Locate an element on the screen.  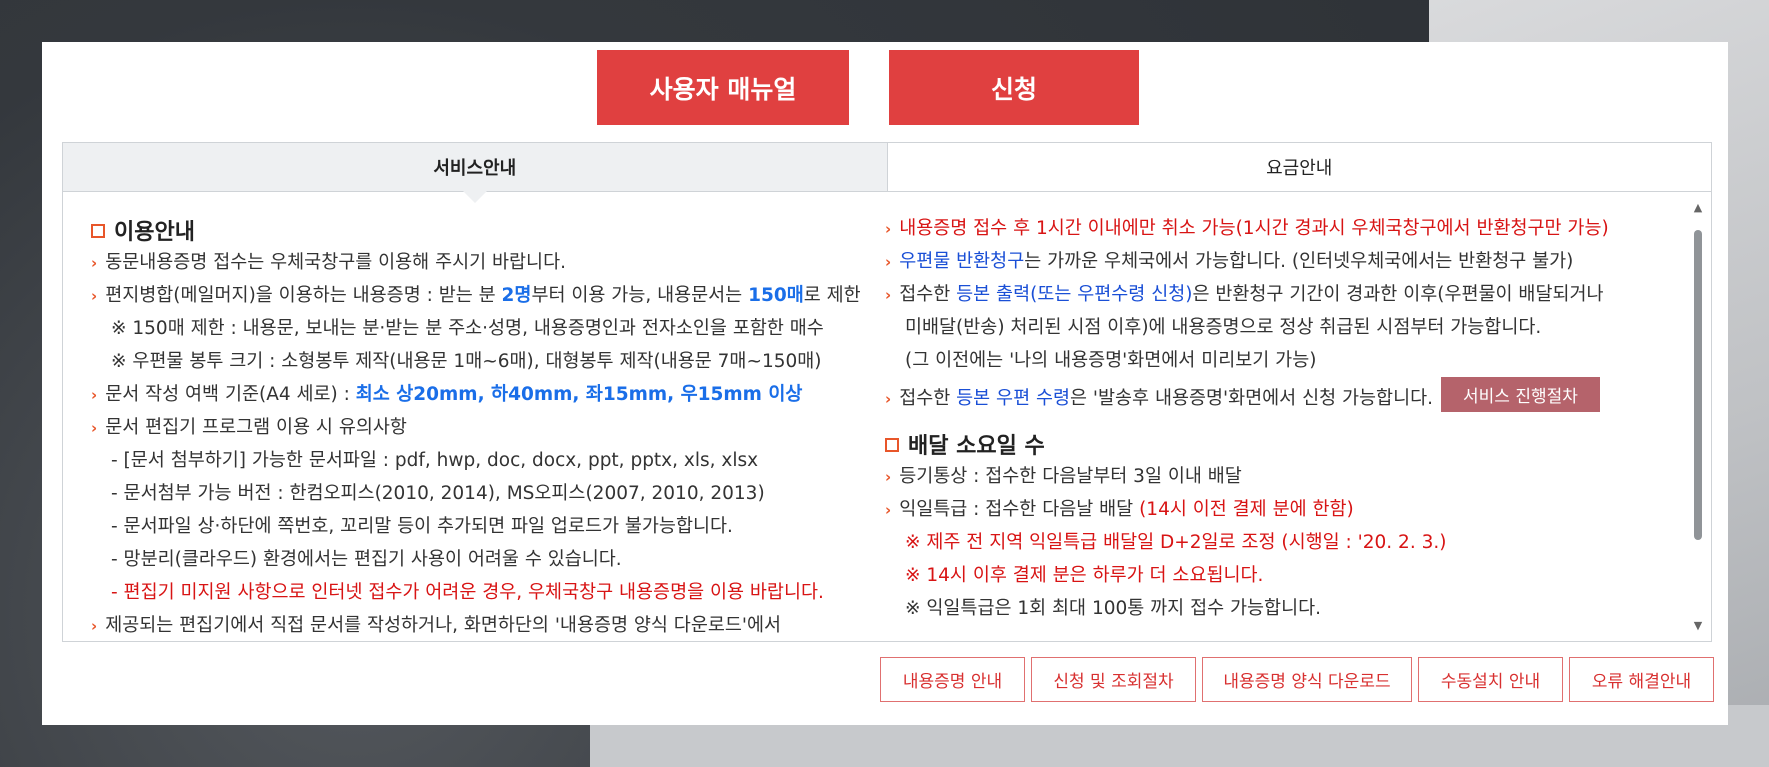
warning-note: ※ 14시 이후 결제 분은 하루가 더 소요됩니다. is located at coordinates (1084, 575).